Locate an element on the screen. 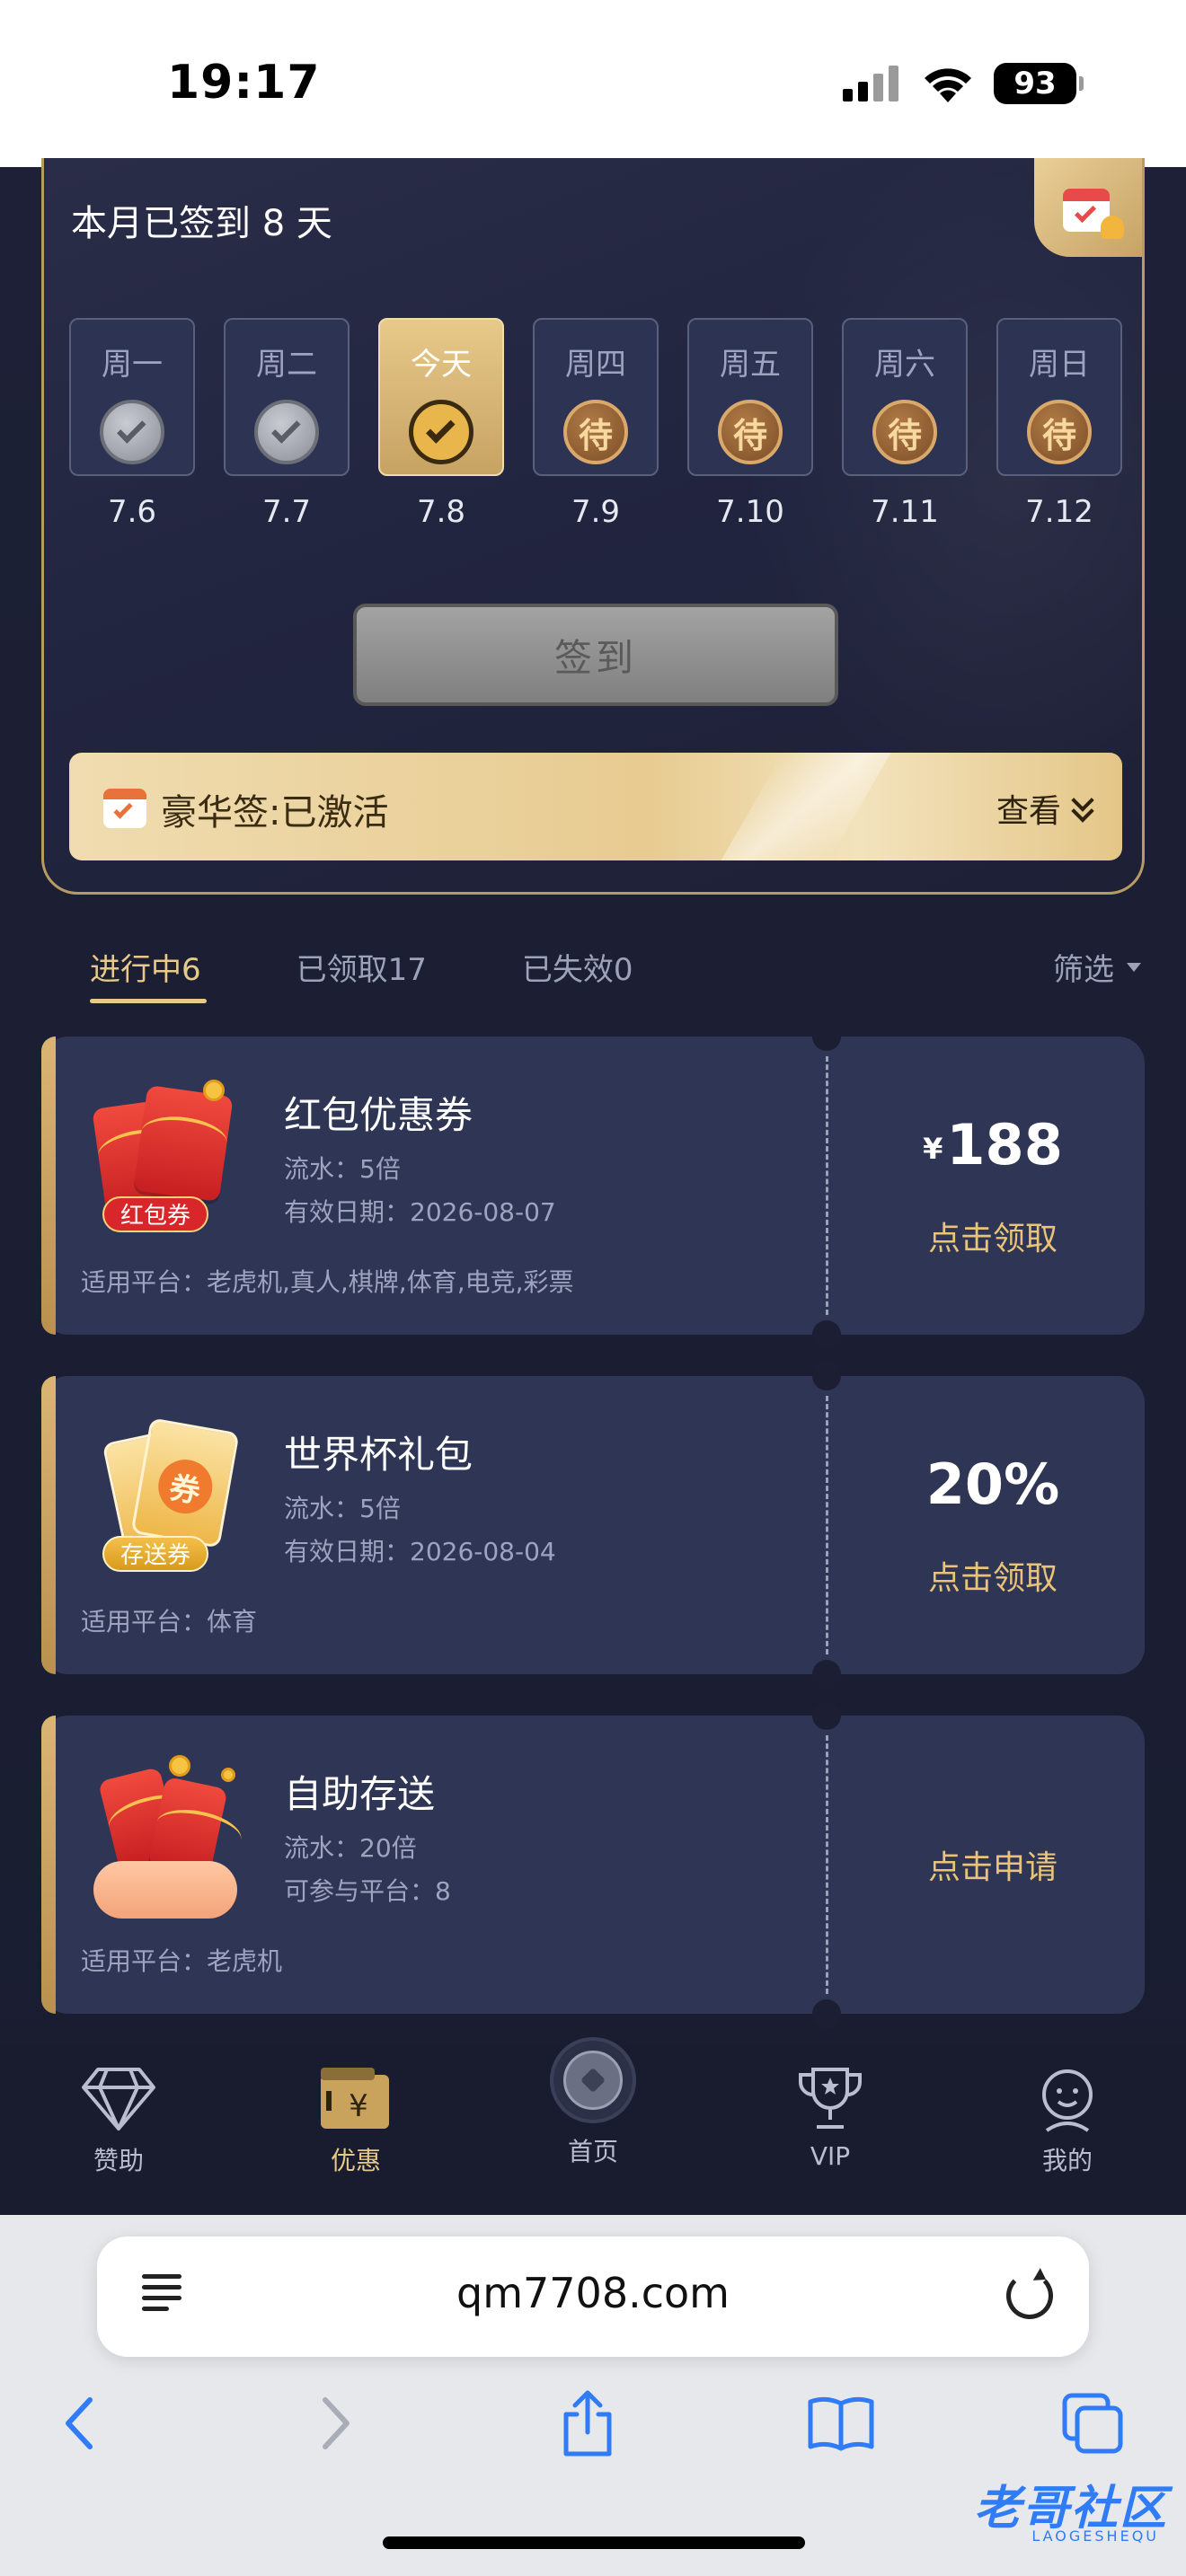 Image resolution: width=1186 pixels, height=2576 pixels. deluxe-view-button: 查看 is located at coordinates (1045, 808).